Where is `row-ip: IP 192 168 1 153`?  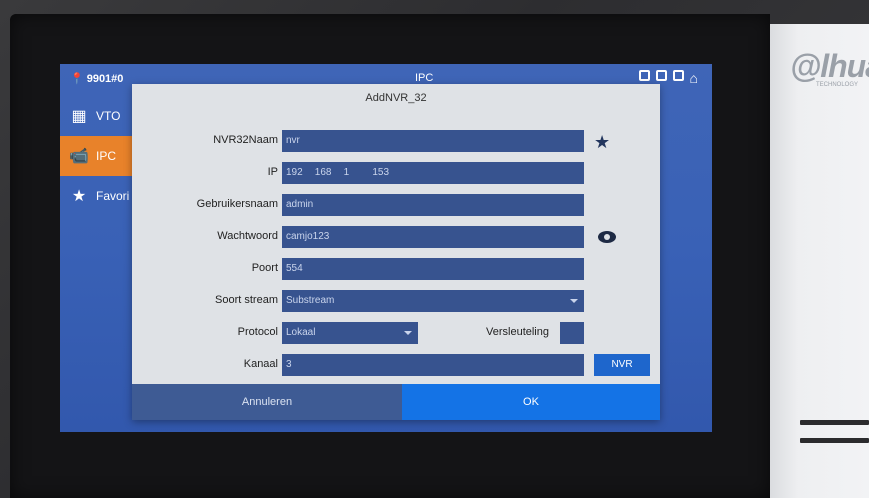 row-ip: IP 192 168 1 153 is located at coordinates (396, 173).